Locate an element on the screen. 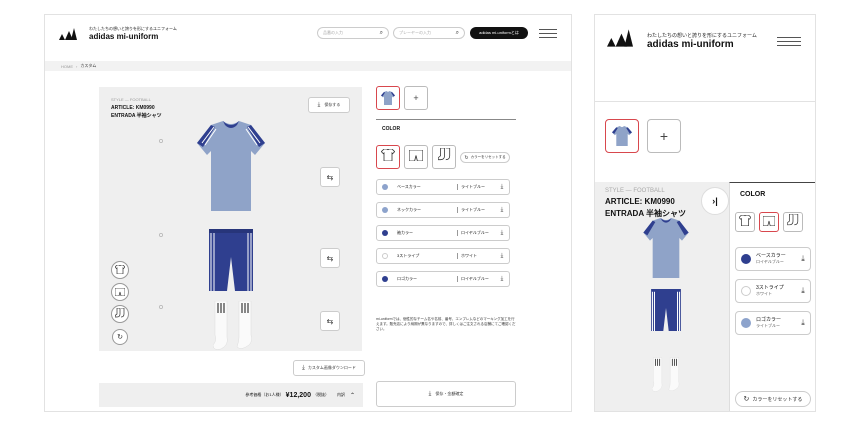  mobile-part-shirt-icon is located at coordinates (745, 222).